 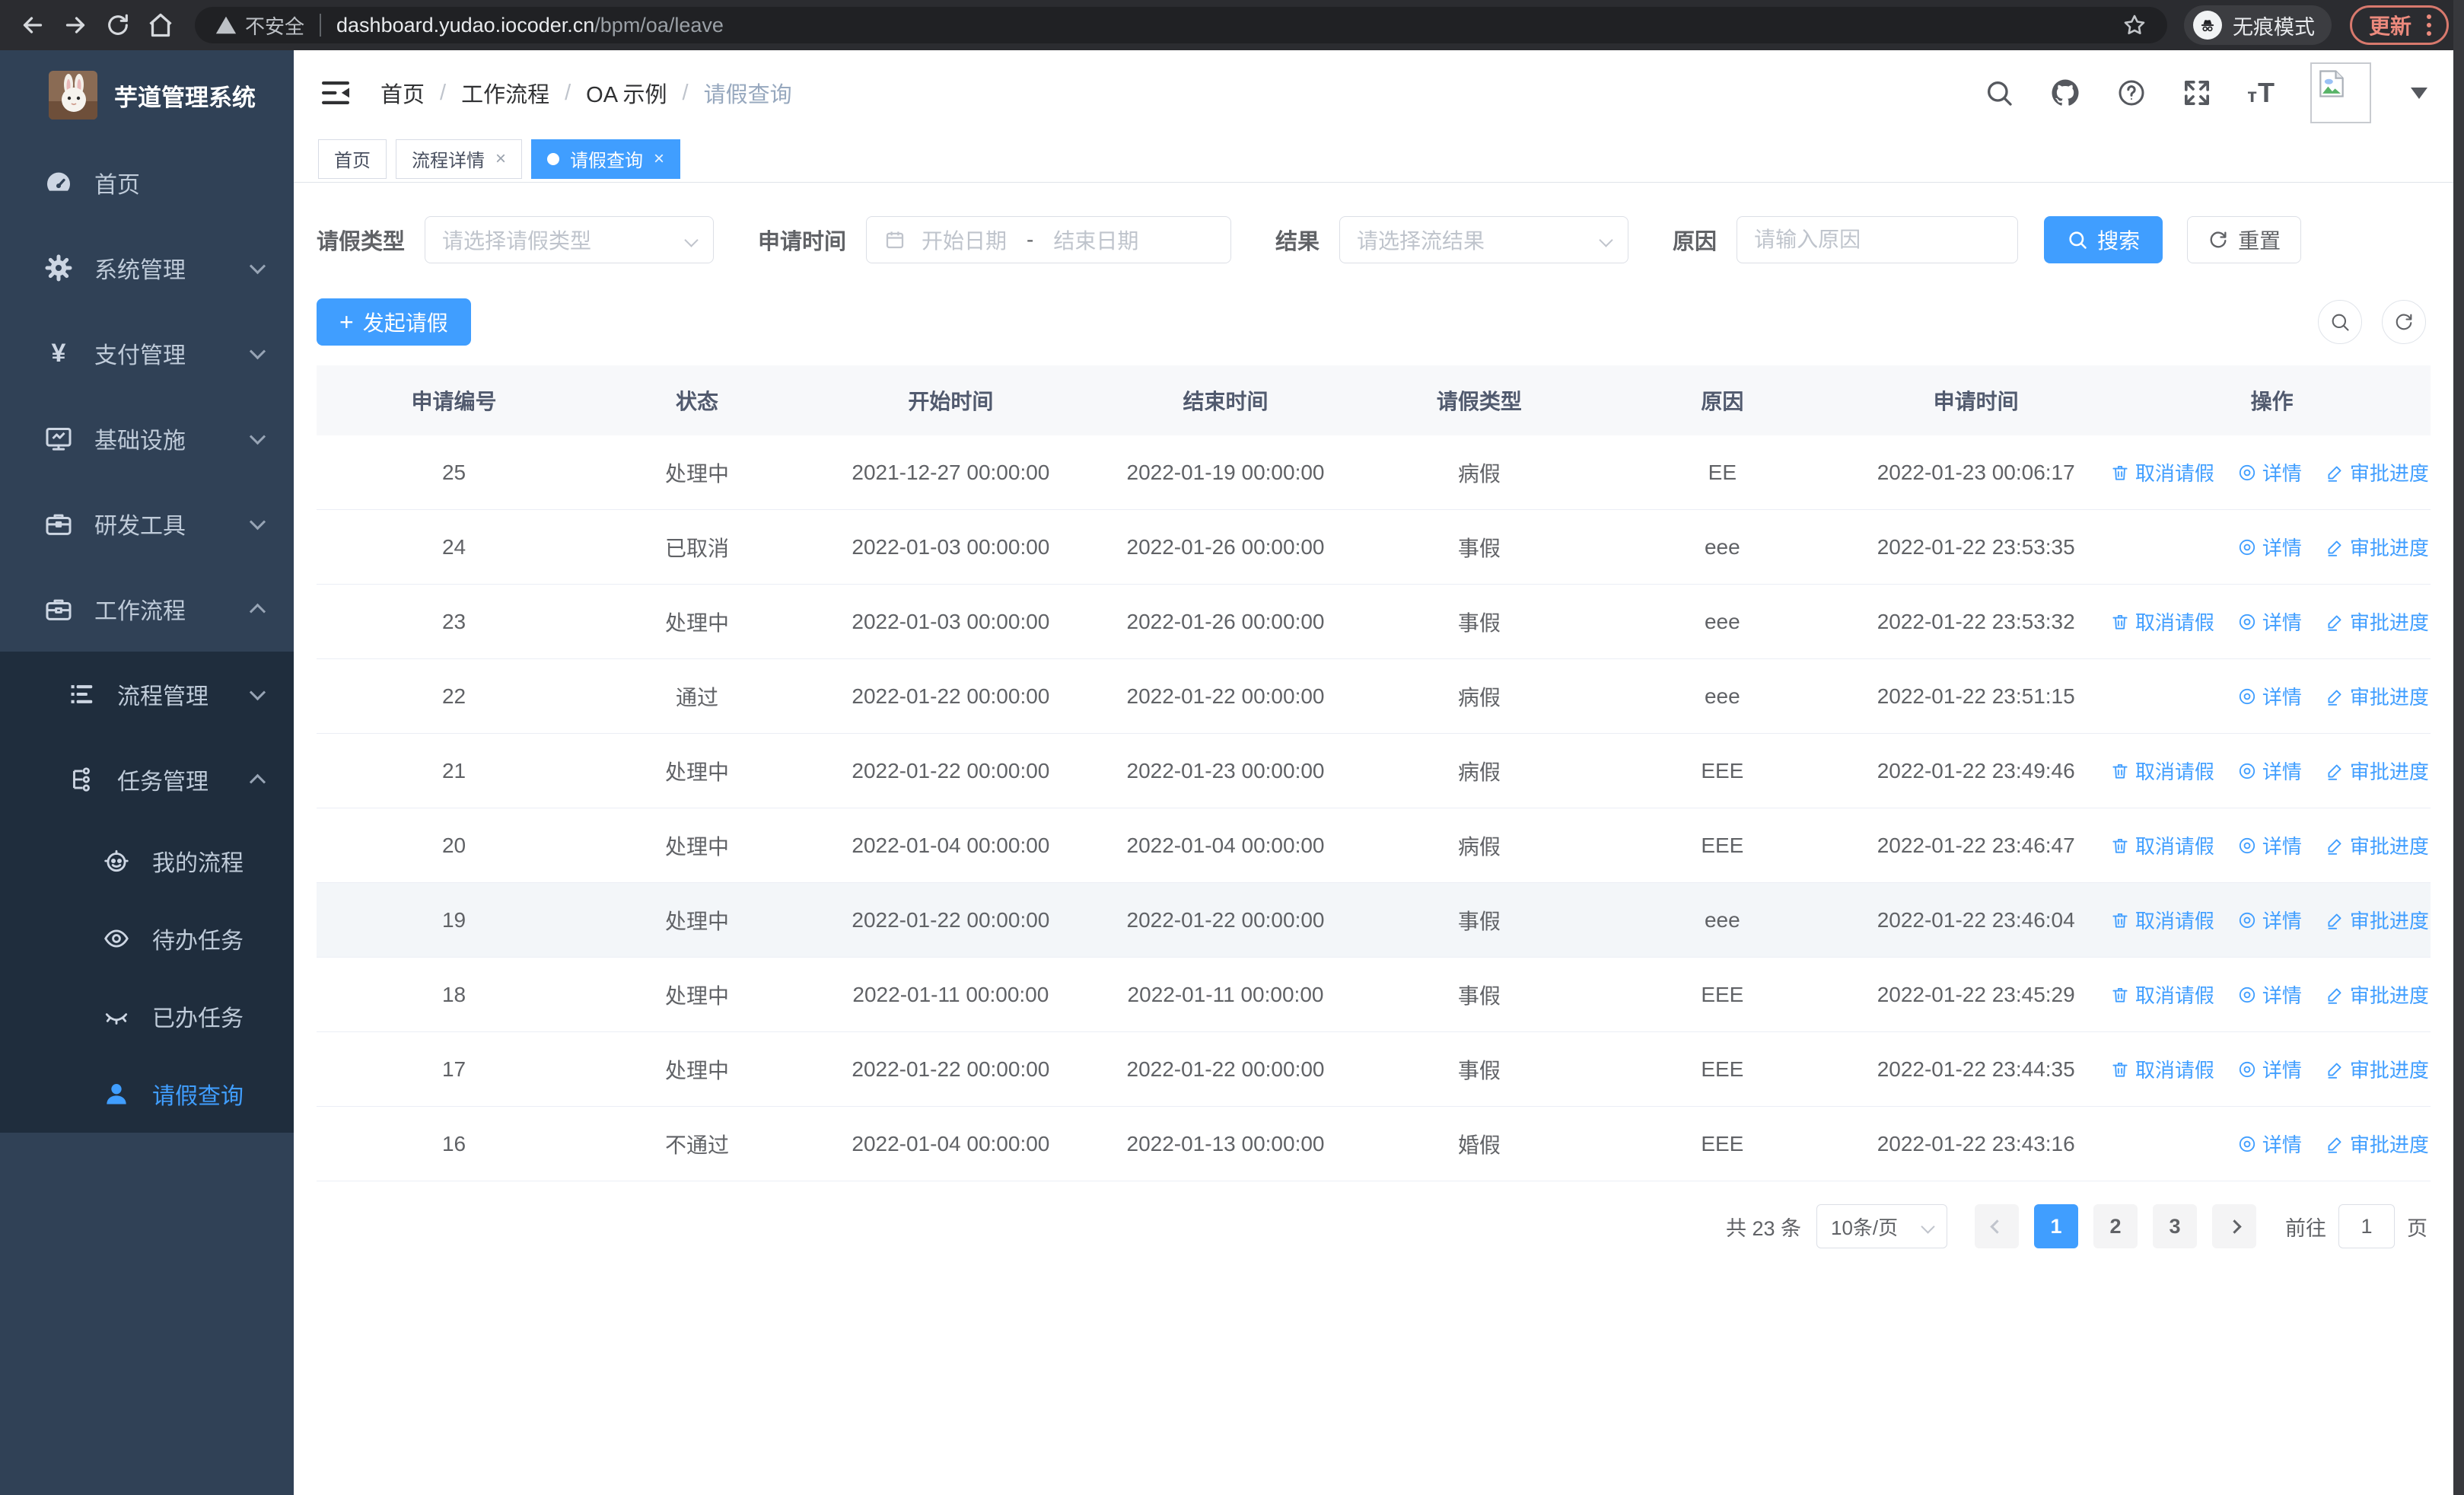 What do you see at coordinates (147, 861) in the screenshot?
I see `sidebar-item-my-process: 我的流程` at bounding box center [147, 861].